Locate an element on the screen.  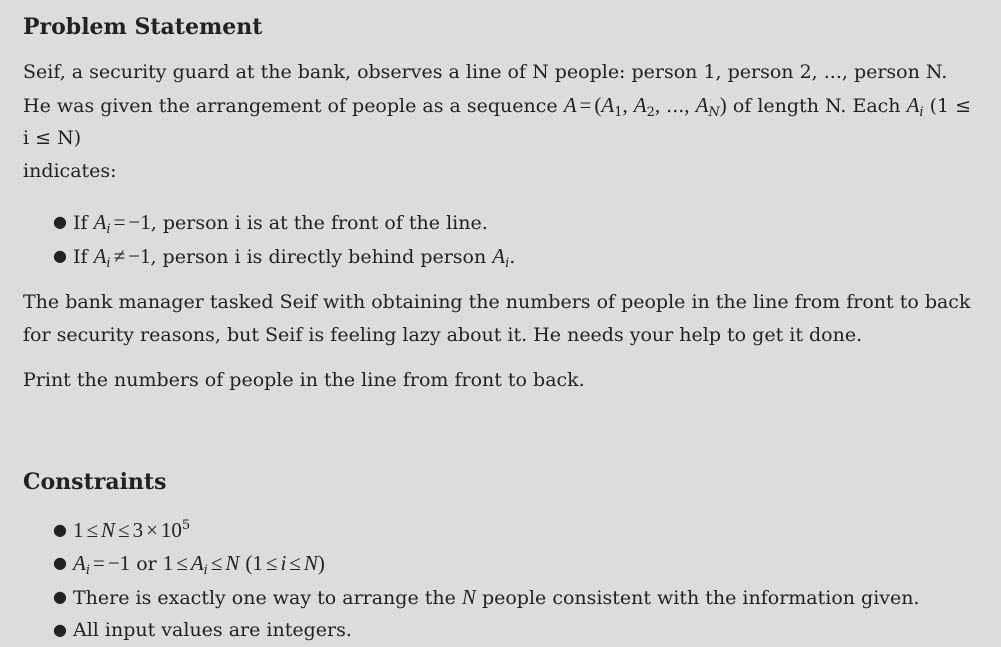
constraint-a-formula-1: Ai = −1 is located at coordinates (102, 564).